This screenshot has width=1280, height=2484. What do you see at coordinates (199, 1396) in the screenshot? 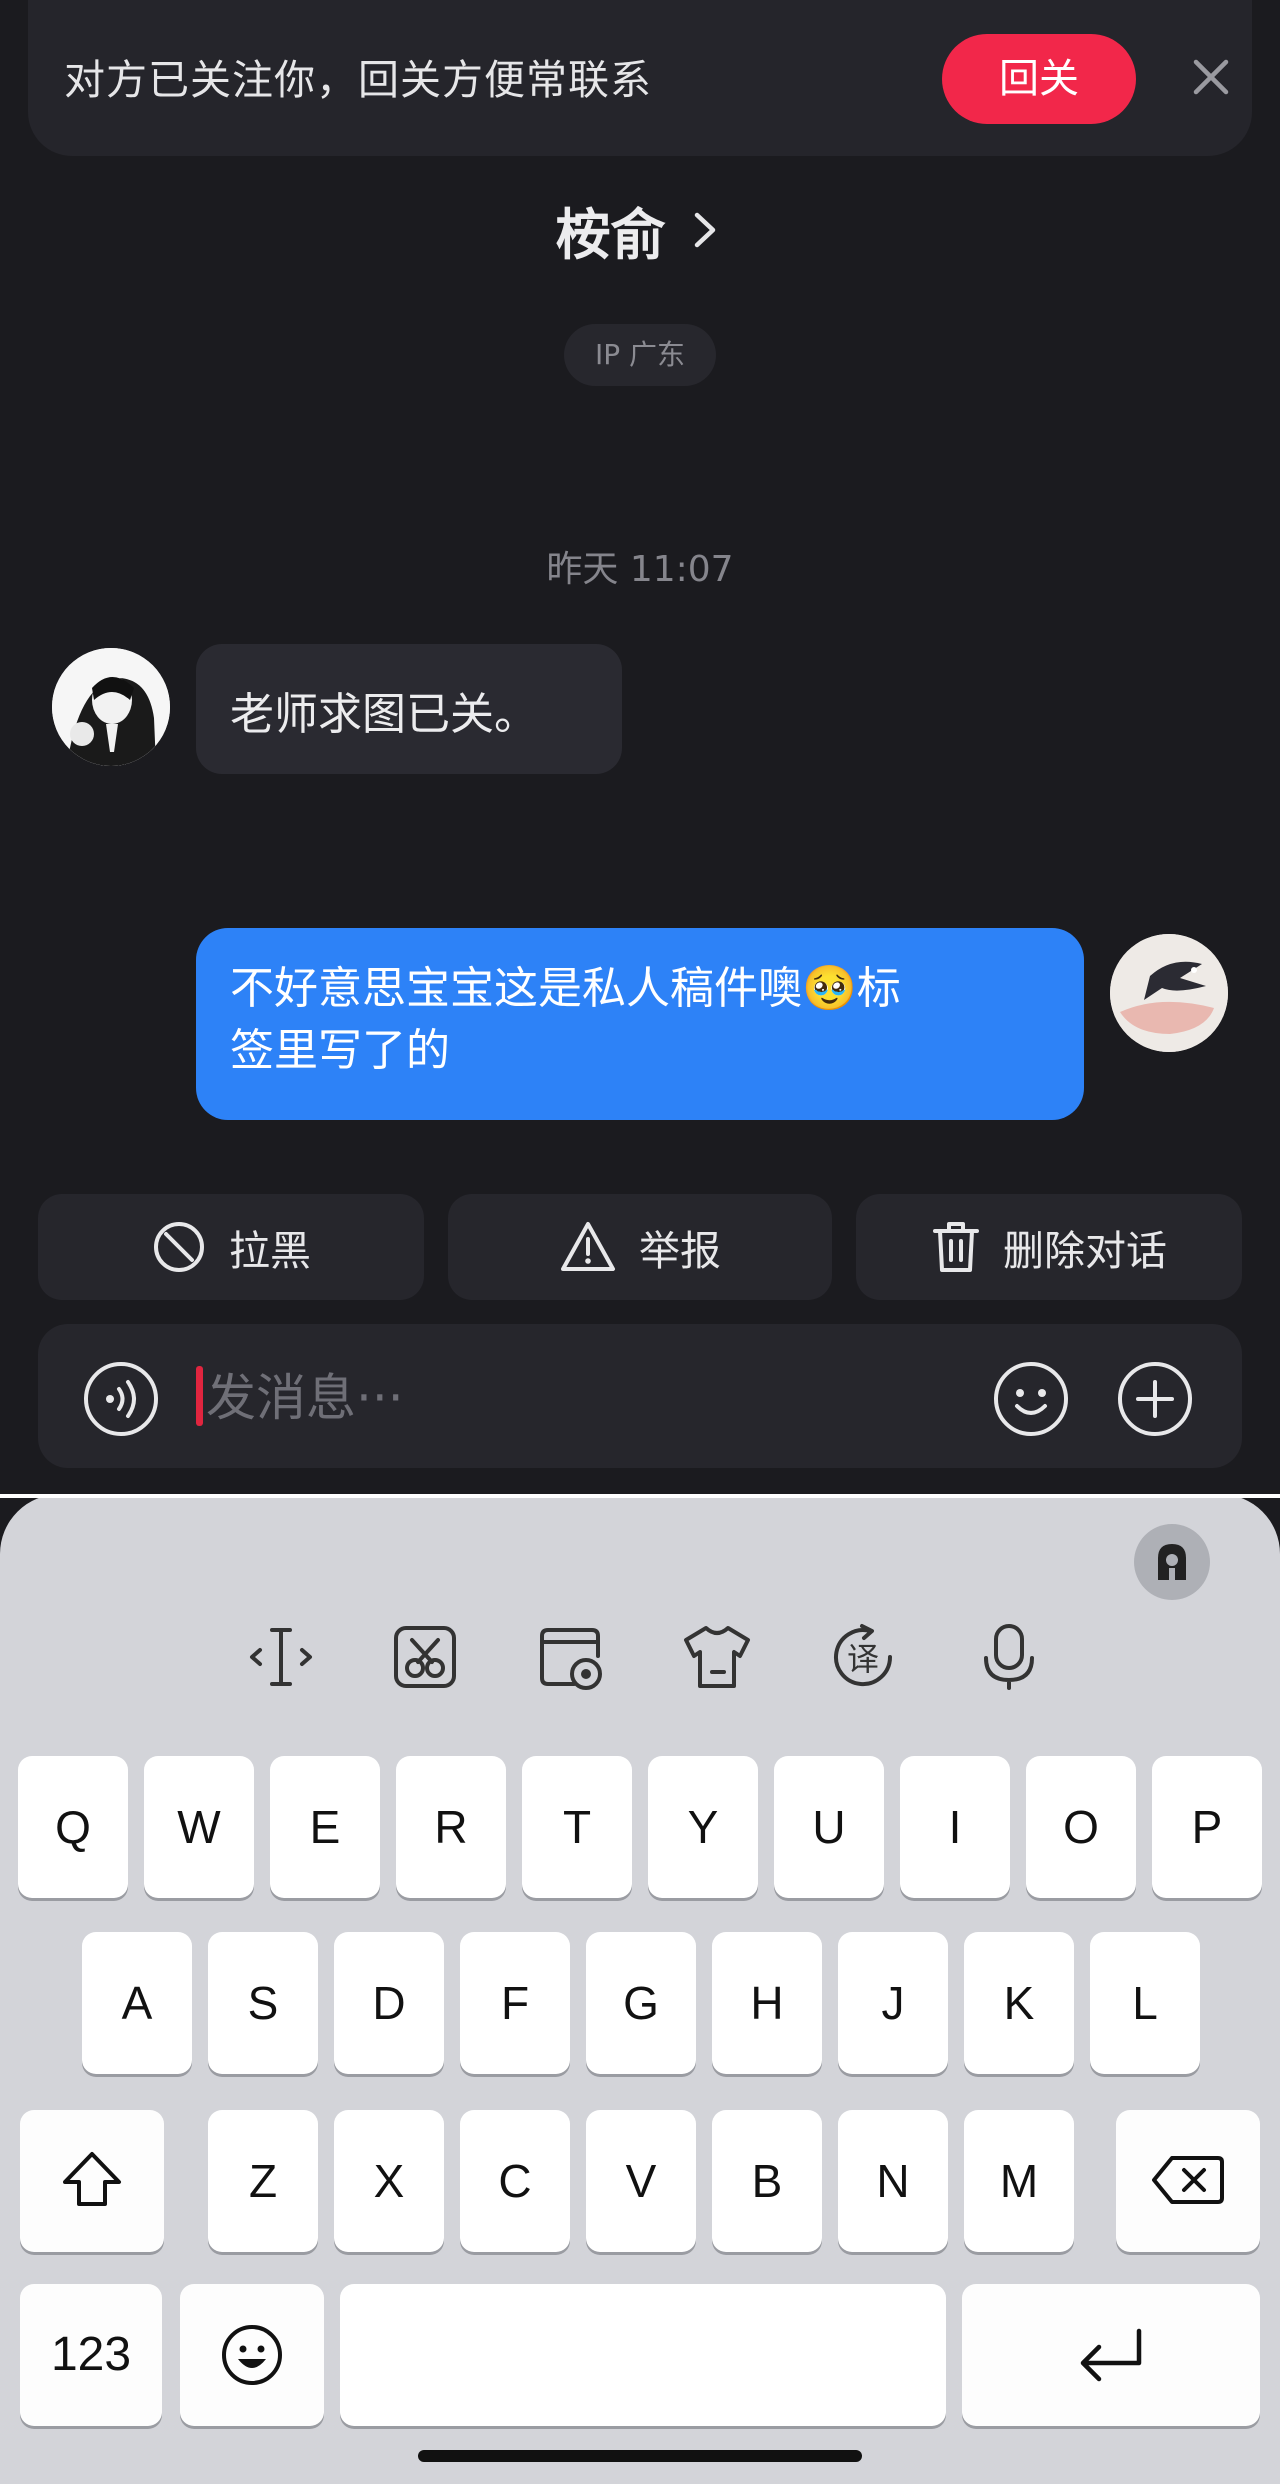
I see `text-cursor` at bounding box center [199, 1396].